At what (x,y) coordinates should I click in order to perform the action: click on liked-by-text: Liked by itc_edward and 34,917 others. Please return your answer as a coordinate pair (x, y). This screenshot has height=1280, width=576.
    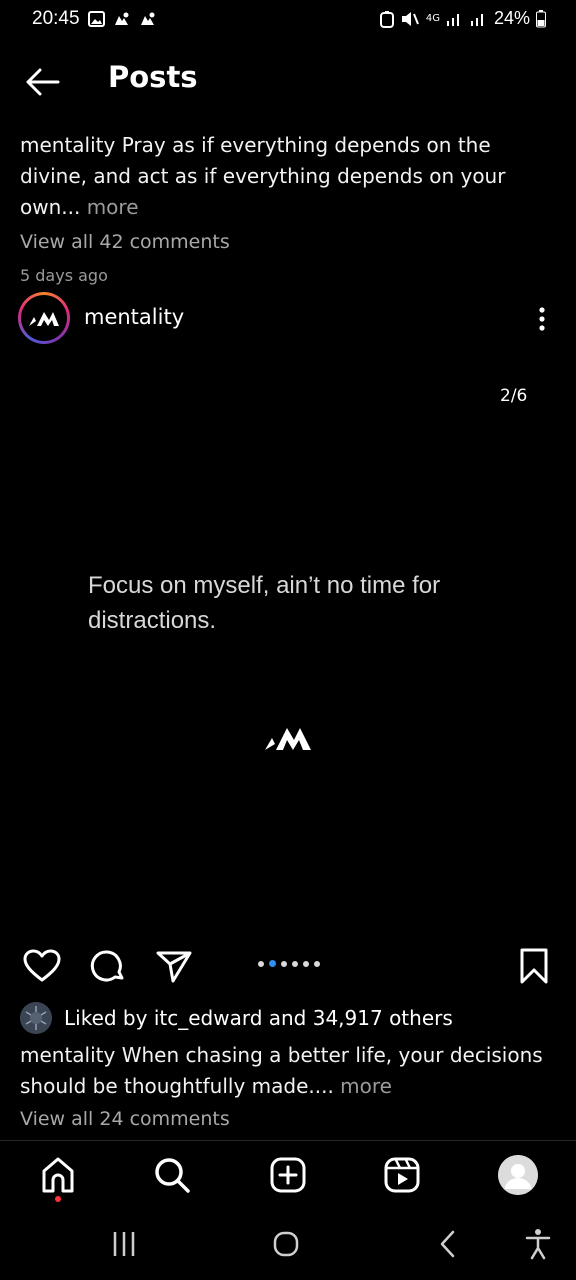
    Looking at the image, I should click on (258, 1018).